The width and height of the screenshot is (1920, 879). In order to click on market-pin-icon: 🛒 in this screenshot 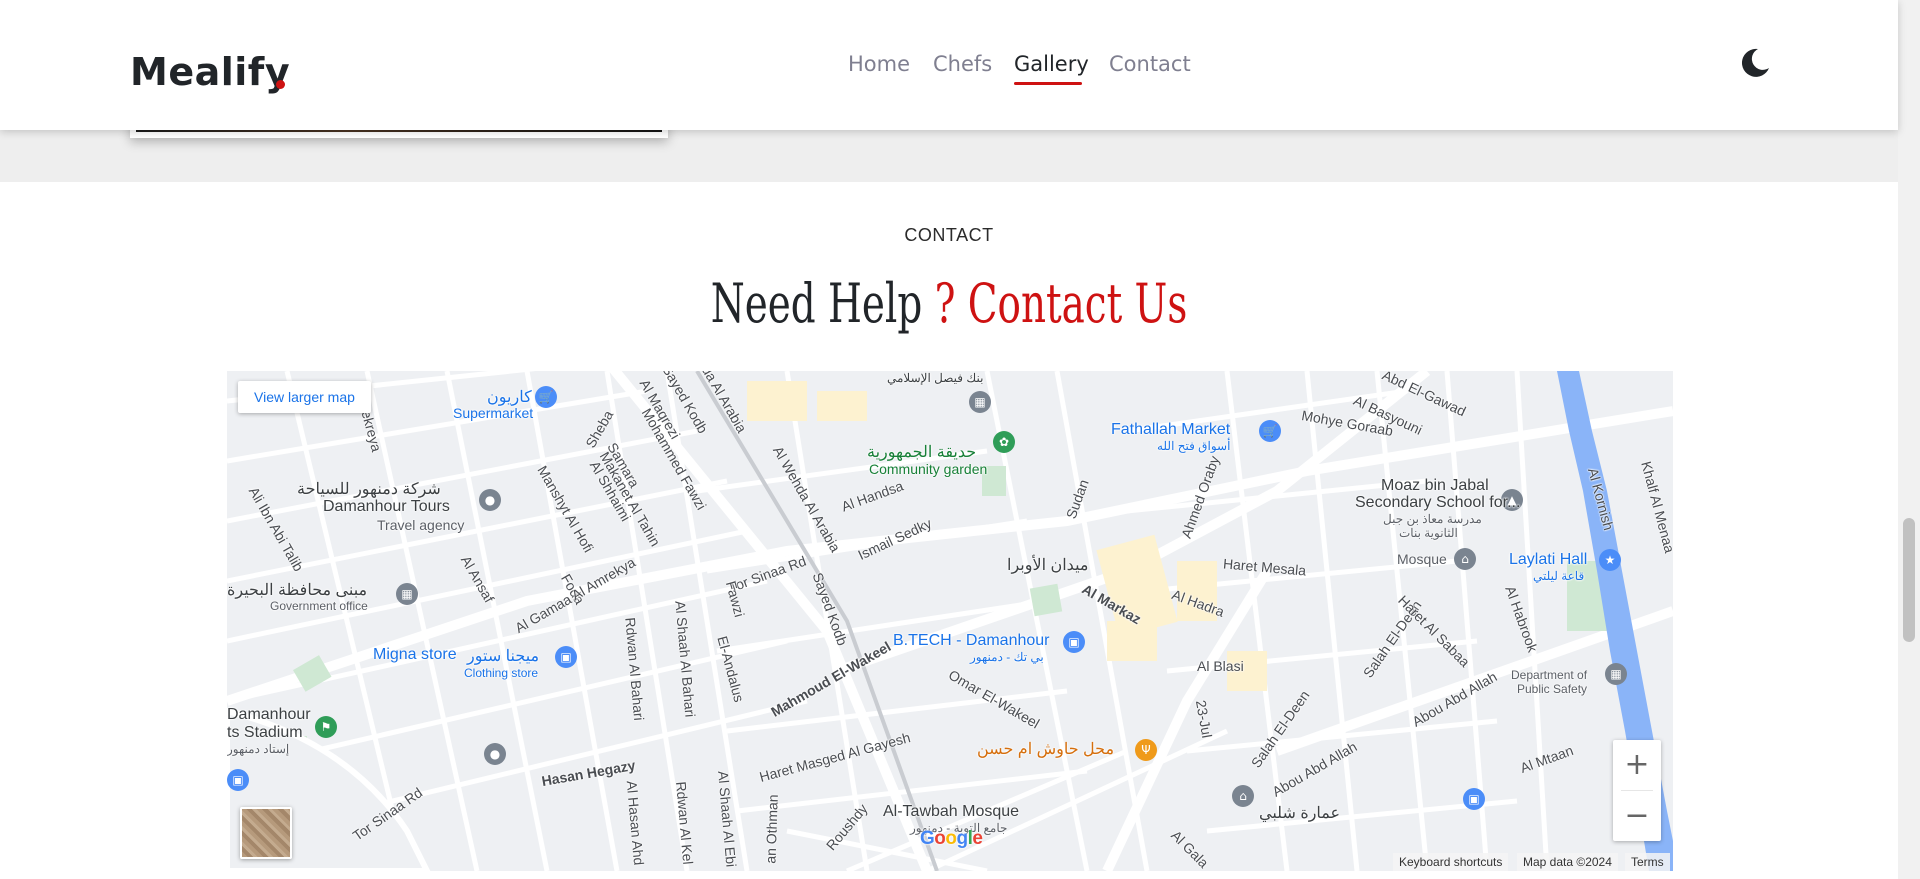, I will do `click(1270, 431)`.